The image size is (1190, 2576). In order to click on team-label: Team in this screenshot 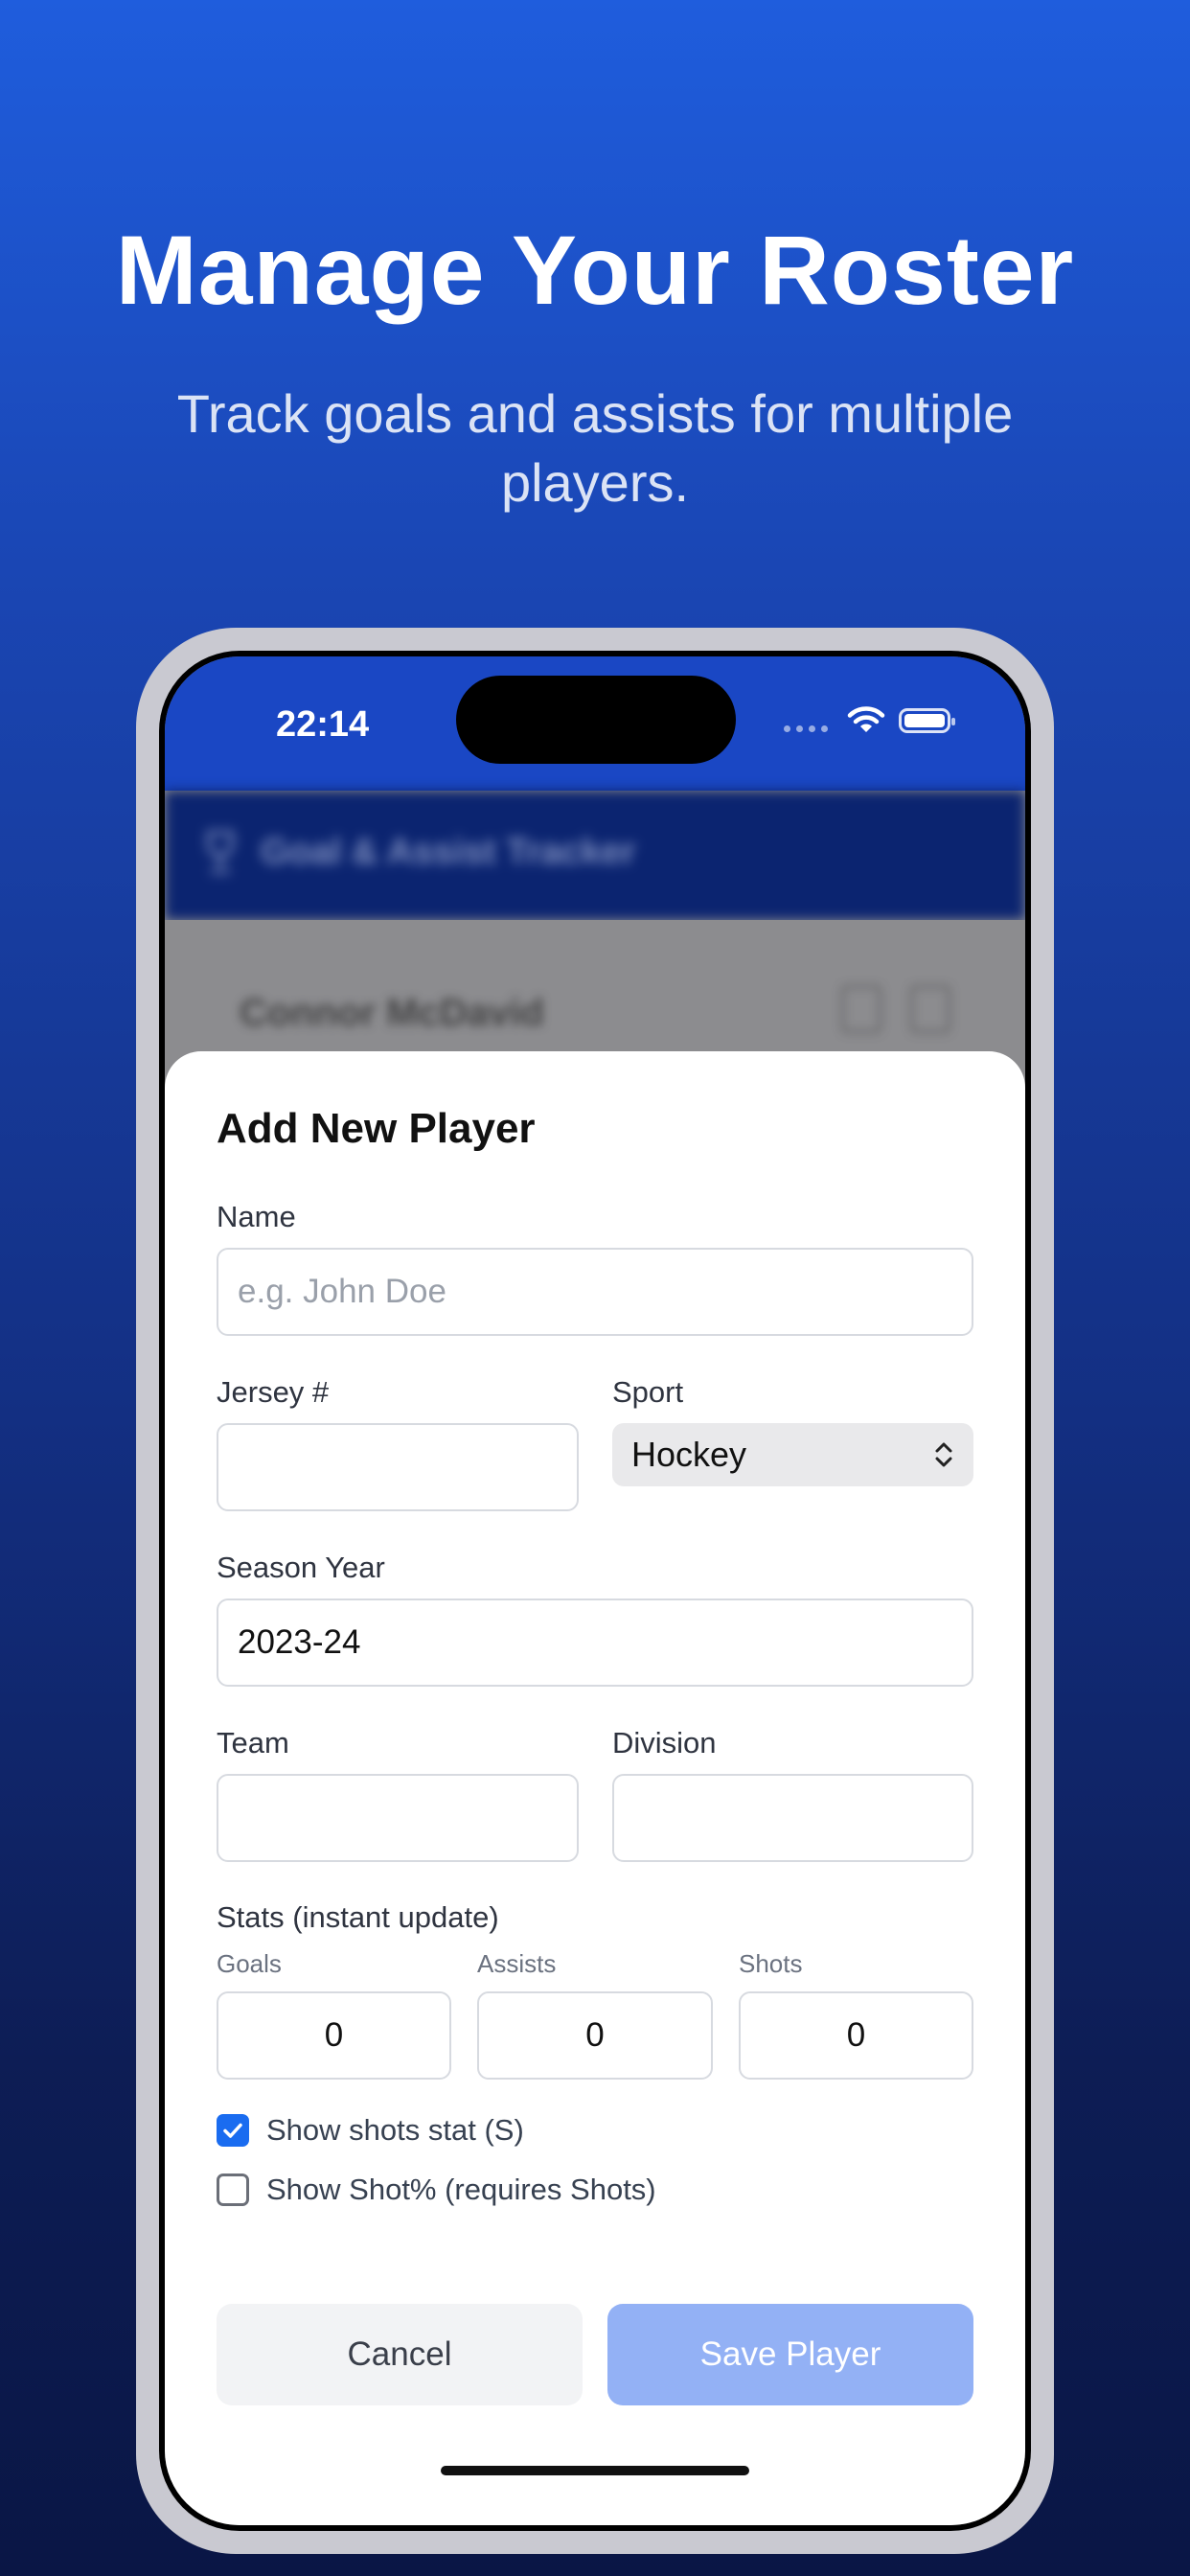, I will do `click(253, 1743)`.